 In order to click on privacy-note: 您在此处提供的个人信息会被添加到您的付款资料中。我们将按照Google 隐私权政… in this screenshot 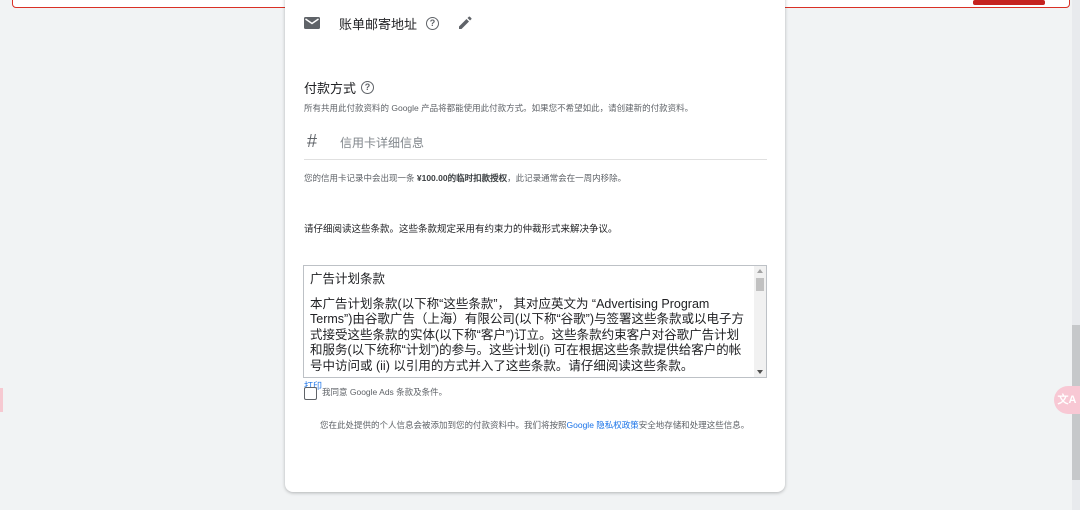, I will do `click(540, 425)`.